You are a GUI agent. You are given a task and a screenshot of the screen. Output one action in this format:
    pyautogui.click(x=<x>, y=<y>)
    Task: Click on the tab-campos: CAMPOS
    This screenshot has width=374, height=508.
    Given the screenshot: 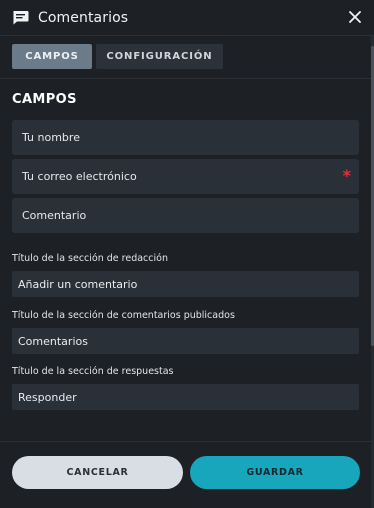 What is the action you would take?
    pyautogui.click(x=52, y=56)
    